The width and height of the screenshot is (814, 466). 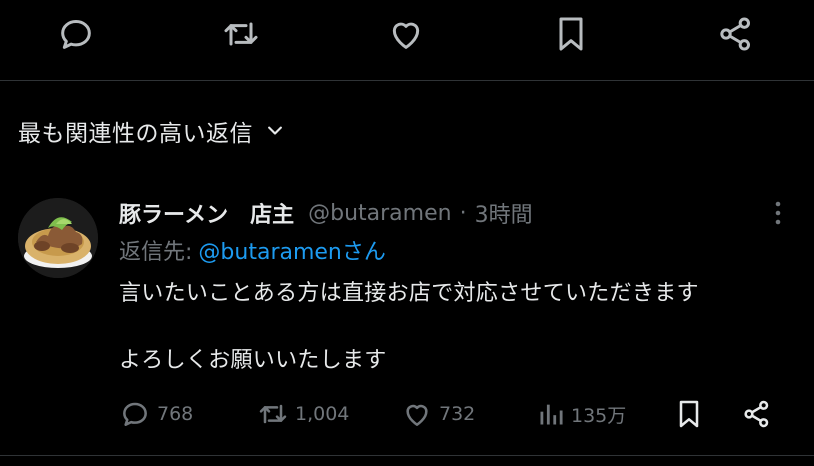 What do you see at coordinates (551, 414) in the screenshot?
I see `views-chart-icon` at bounding box center [551, 414].